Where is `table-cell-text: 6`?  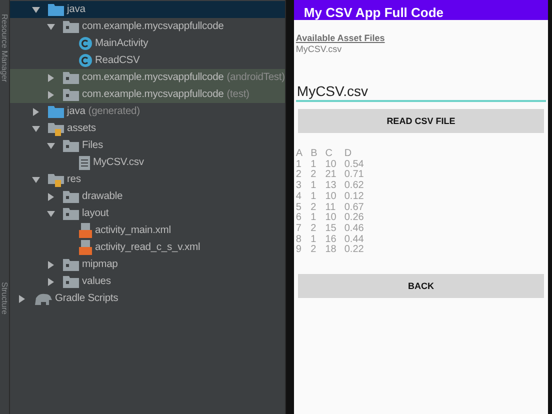
table-cell-text: 6 is located at coordinates (299, 218).